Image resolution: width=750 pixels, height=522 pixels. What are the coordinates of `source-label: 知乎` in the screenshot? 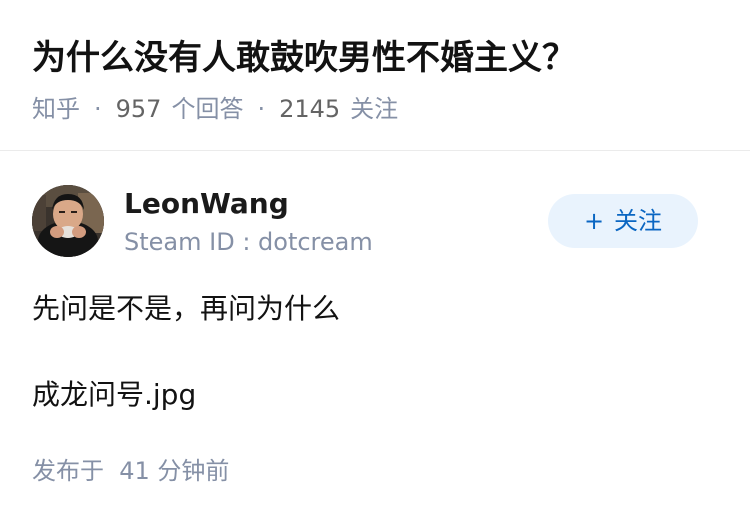 It's located at (56, 109).